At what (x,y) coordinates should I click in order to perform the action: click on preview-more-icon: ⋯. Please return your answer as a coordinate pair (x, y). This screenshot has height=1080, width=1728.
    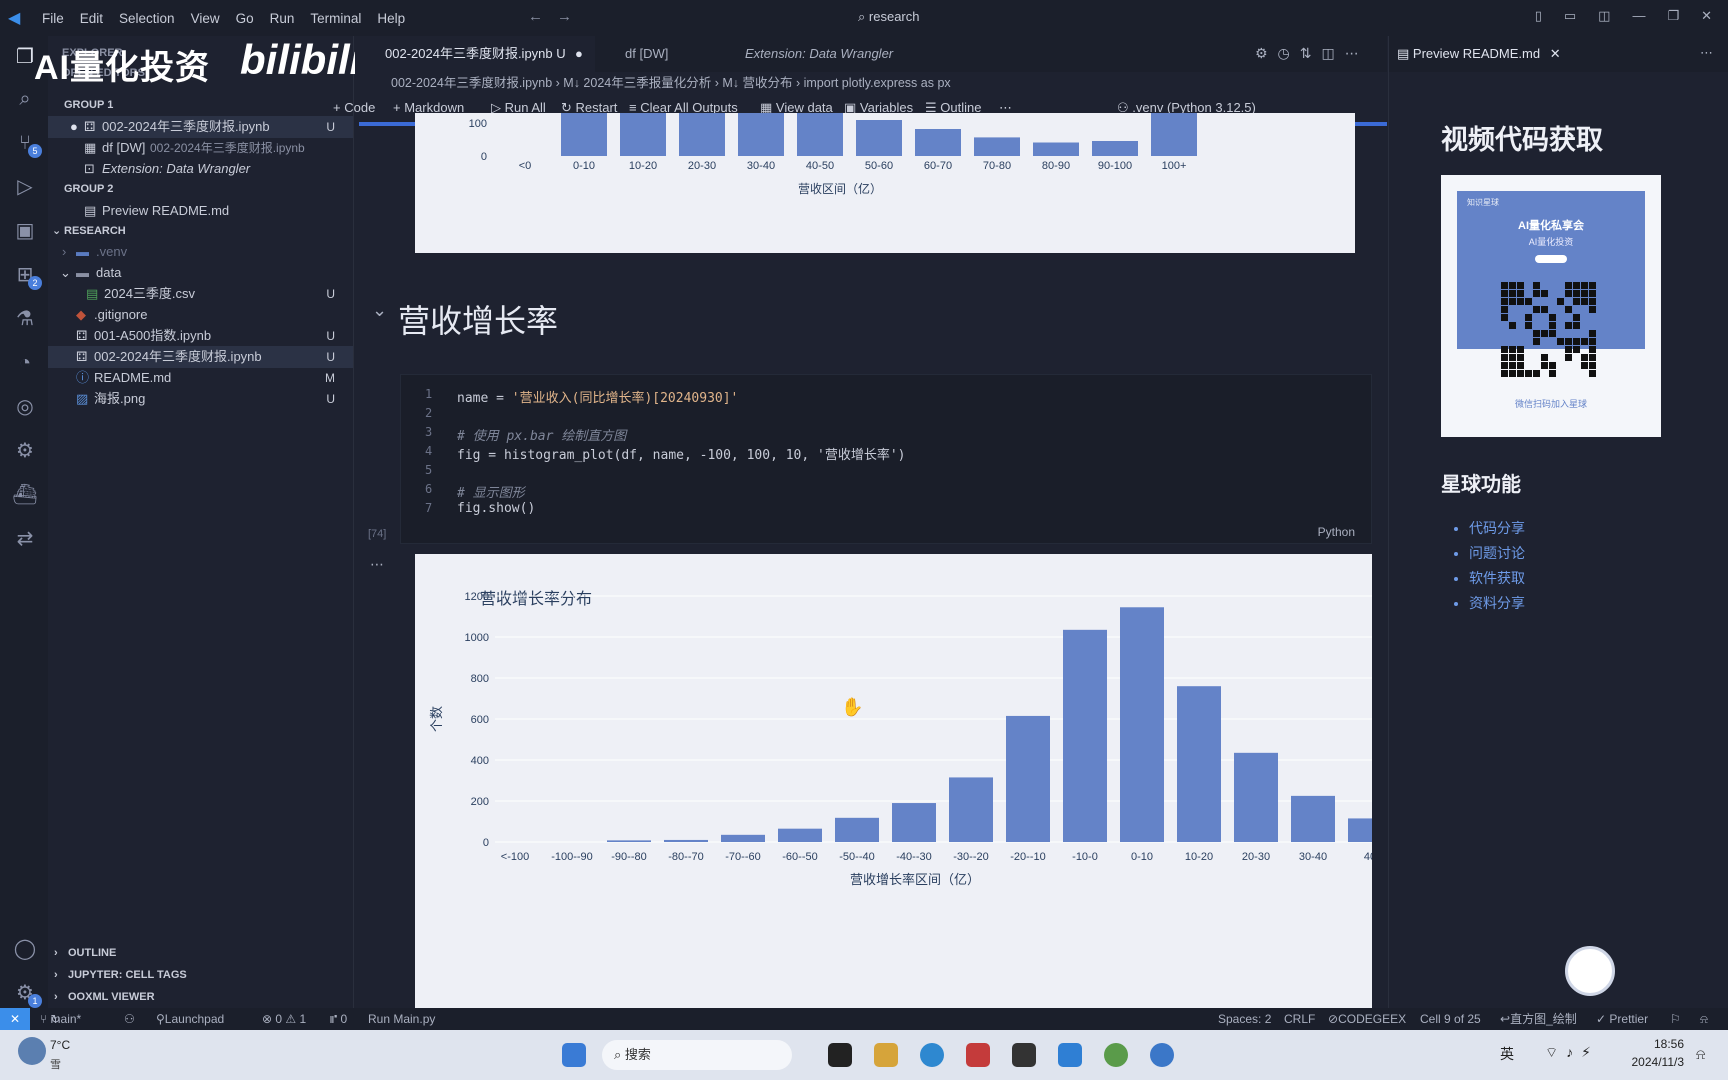
    Looking at the image, I should click on (1706, 53).